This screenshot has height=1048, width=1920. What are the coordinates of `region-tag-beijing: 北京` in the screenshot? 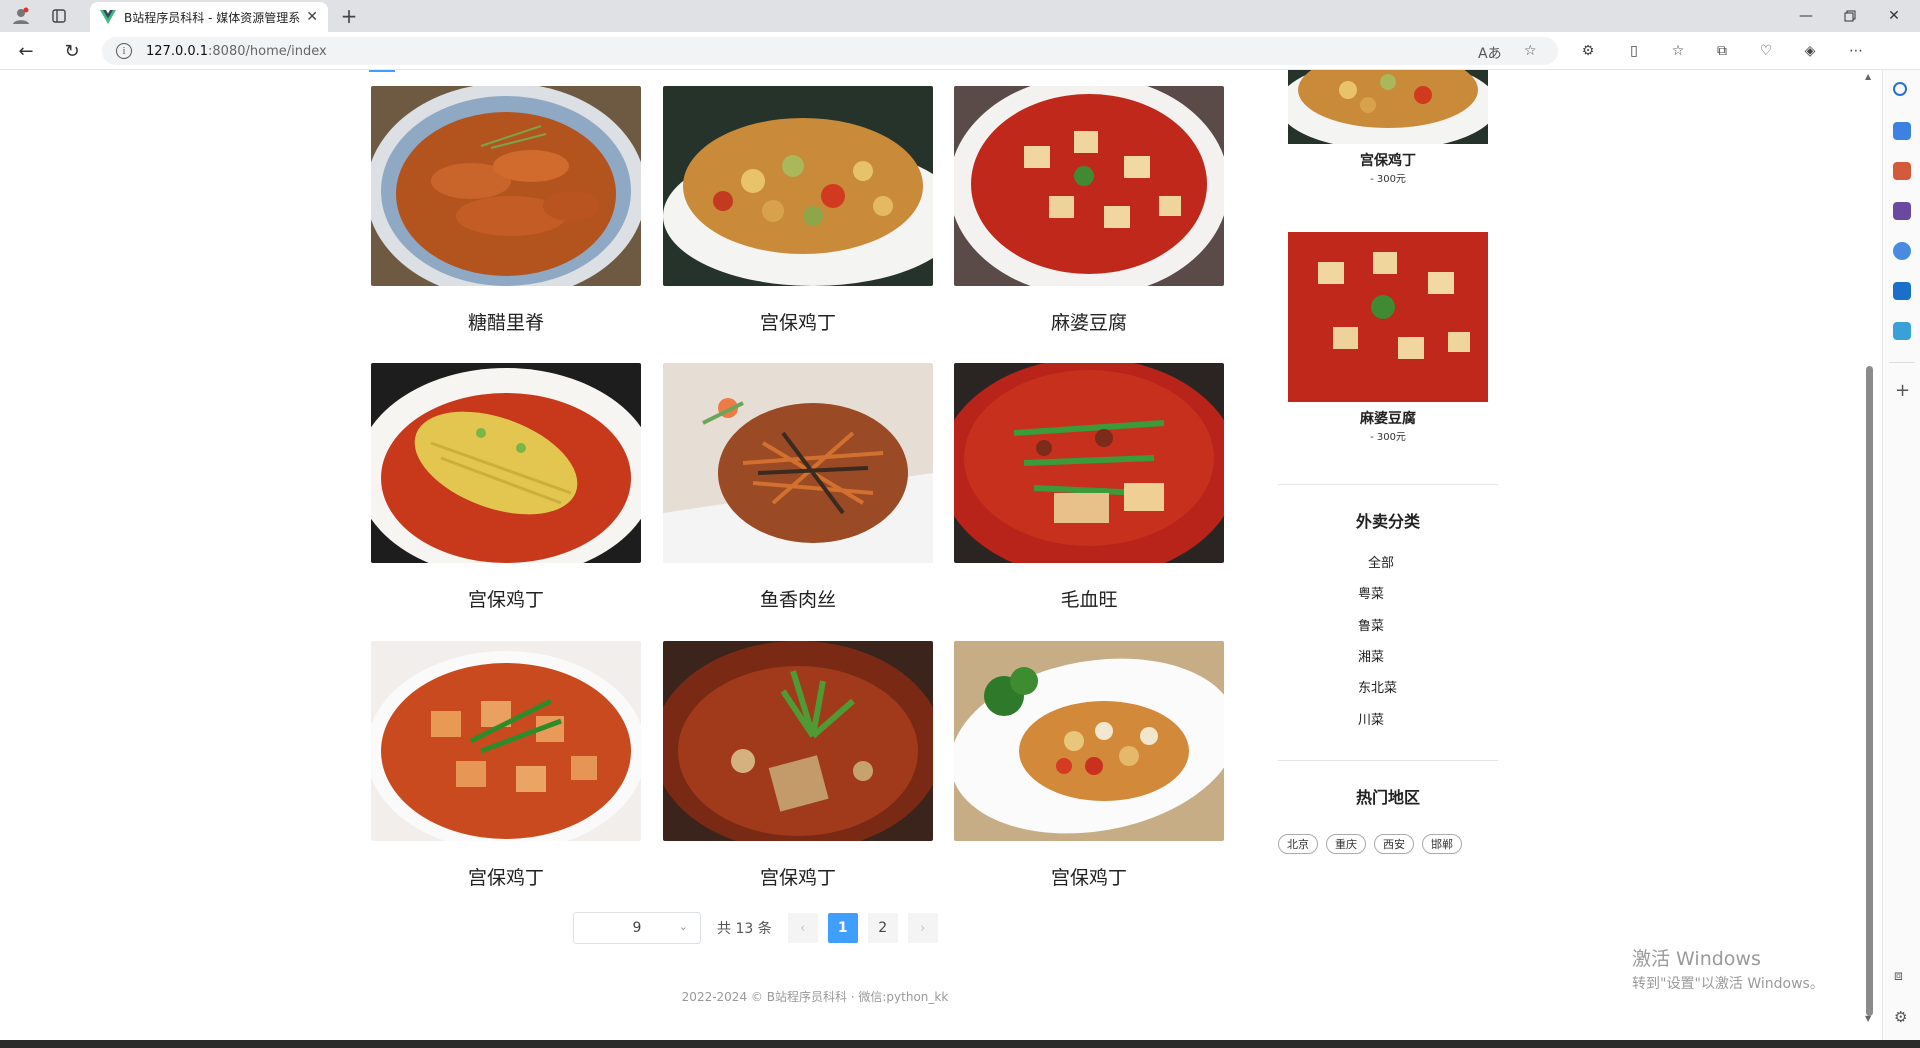 It's located at (1298, 844).